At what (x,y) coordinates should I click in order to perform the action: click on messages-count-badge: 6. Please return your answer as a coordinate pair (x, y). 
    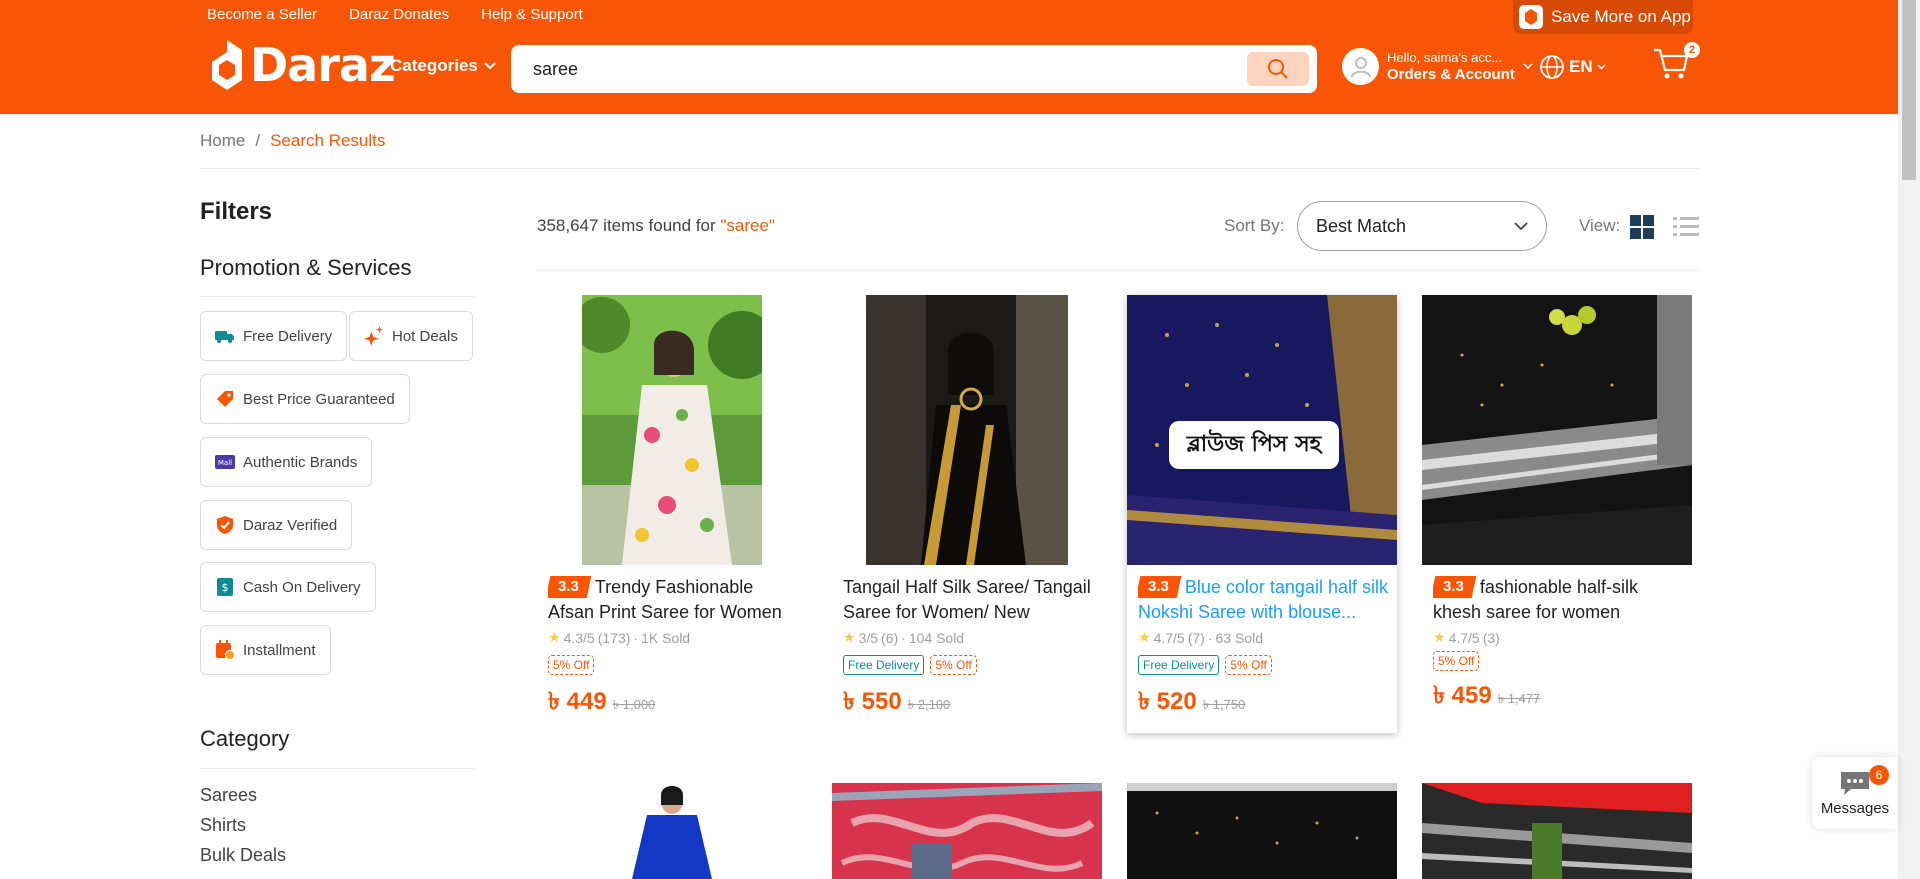
    Looking at the image, I should click on (1879, 775).